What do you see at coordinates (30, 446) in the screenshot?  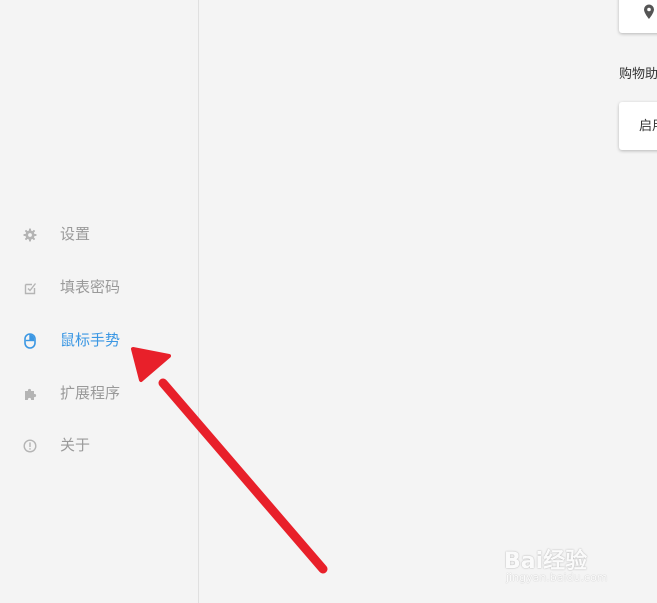 I see `info-icon` at bounding box center [30, 446].